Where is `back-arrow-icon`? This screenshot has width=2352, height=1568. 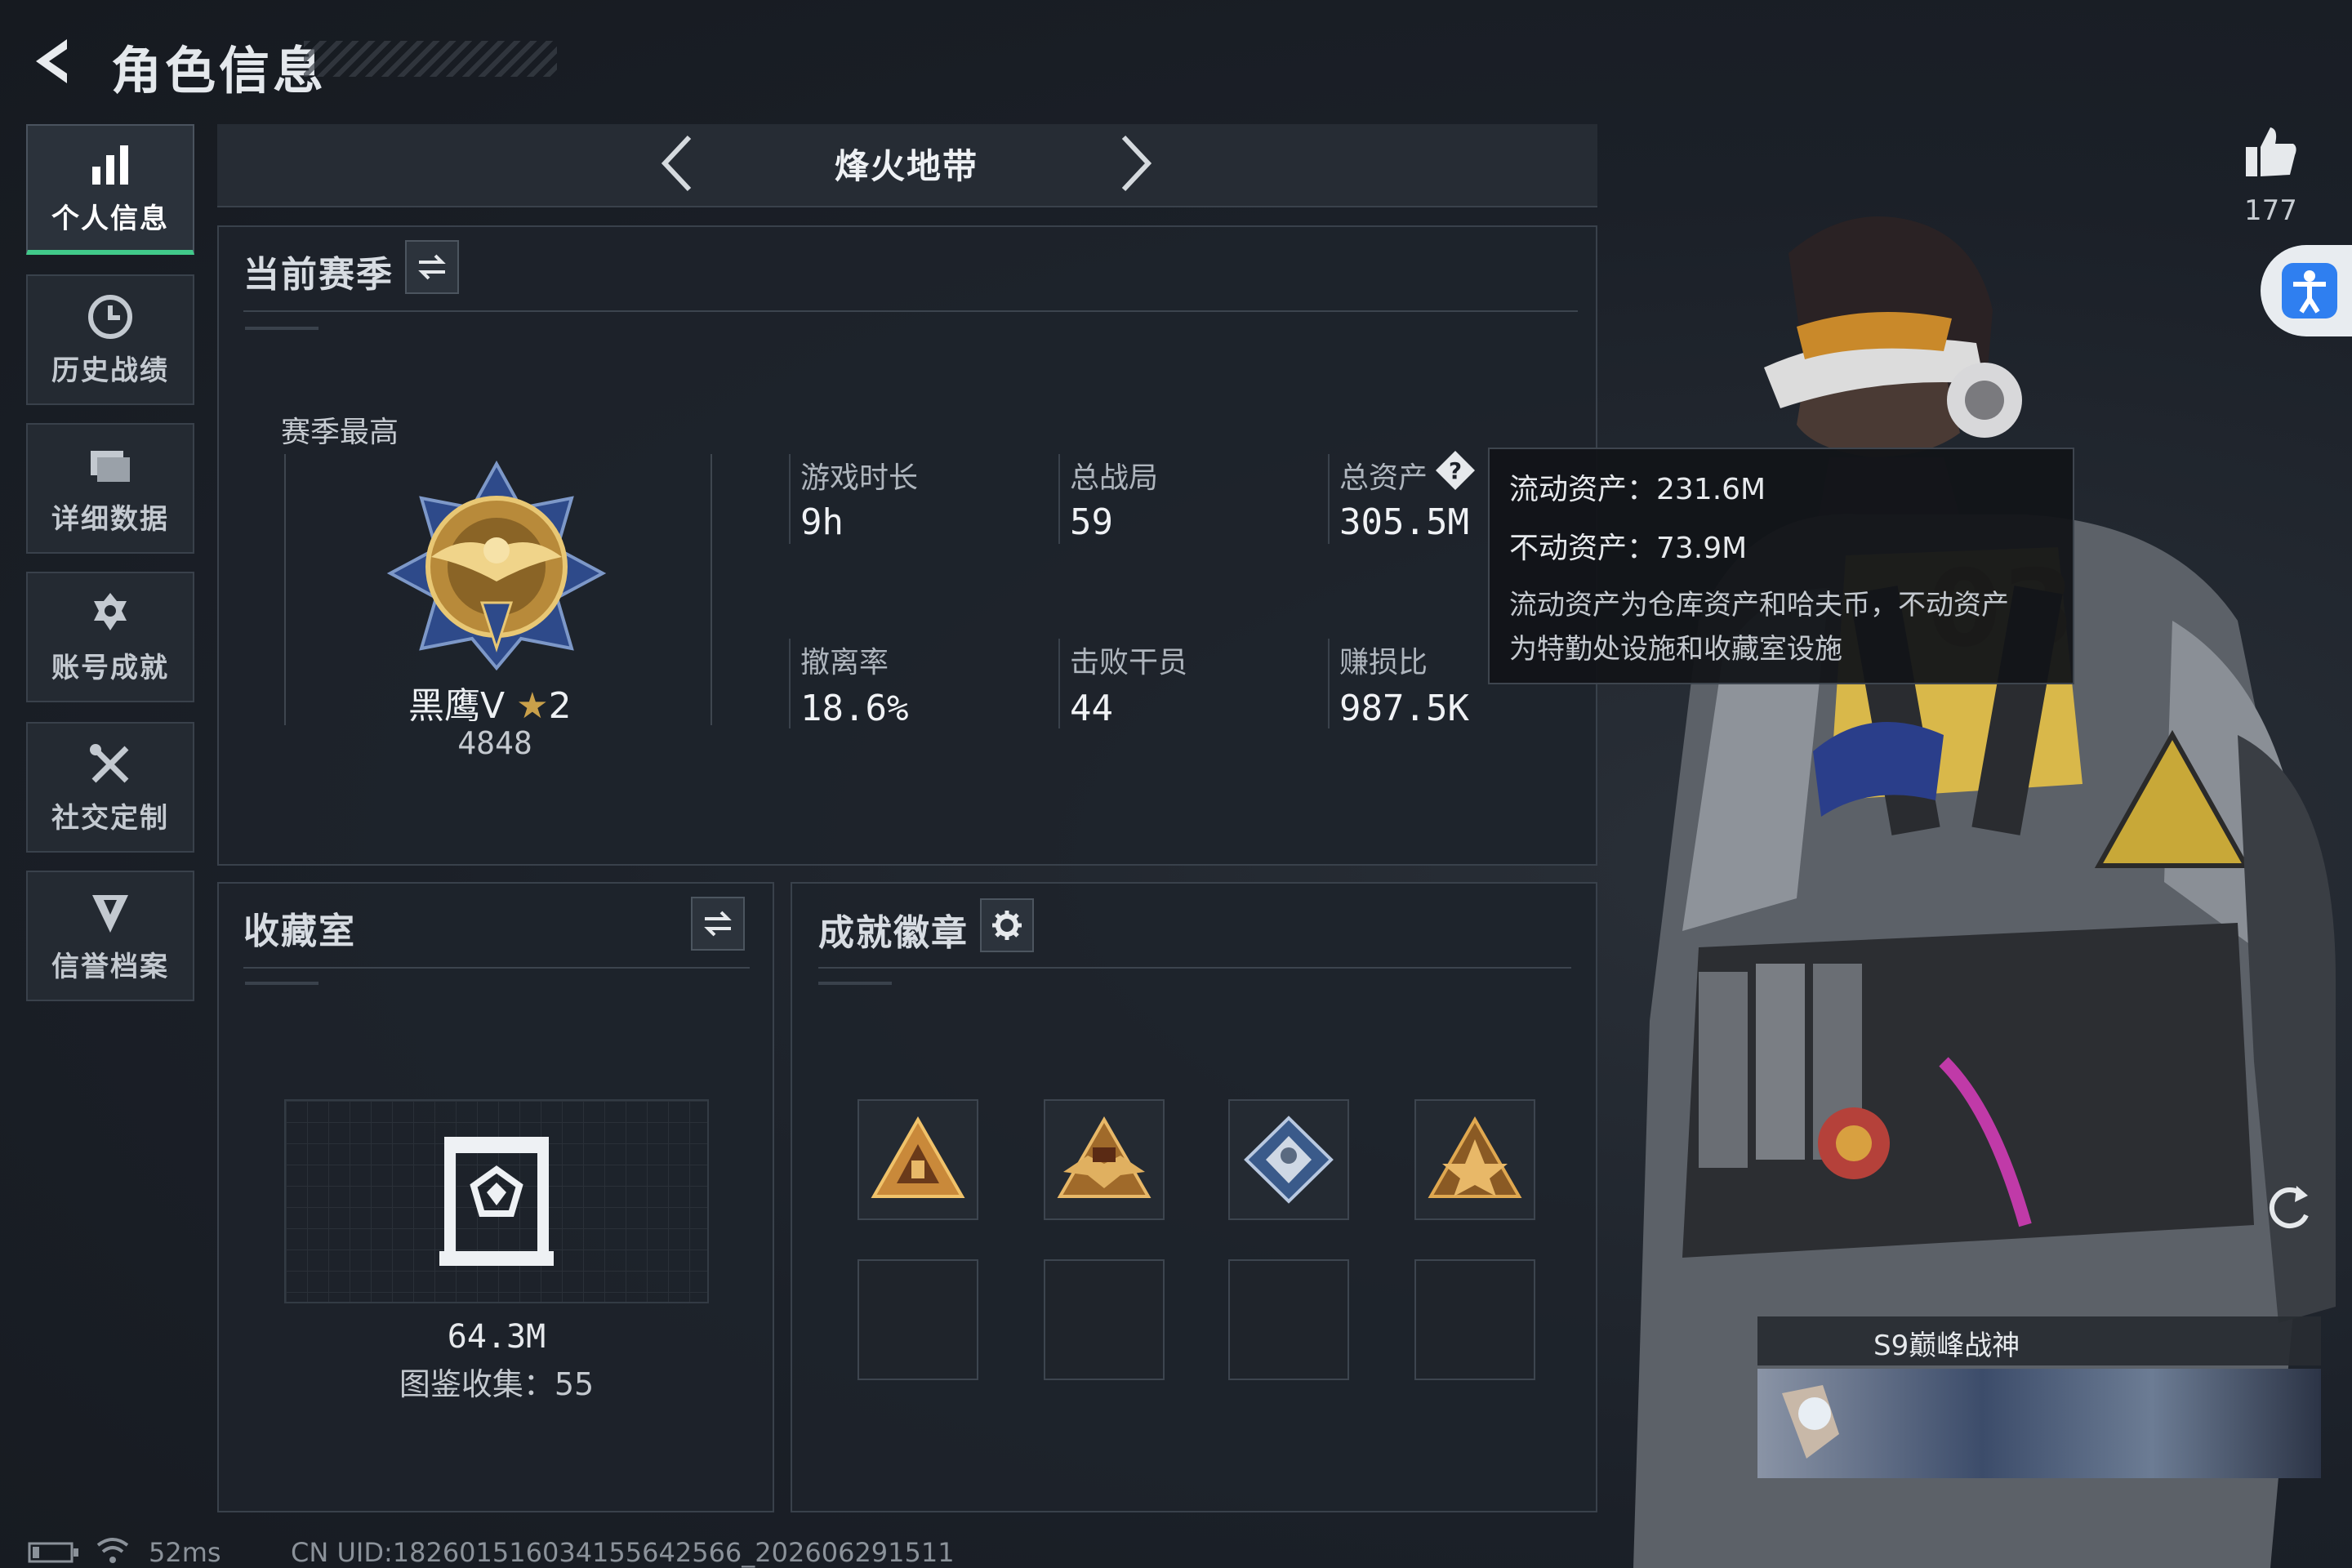 back-arrow-icon is located at coordinates (53, 61).